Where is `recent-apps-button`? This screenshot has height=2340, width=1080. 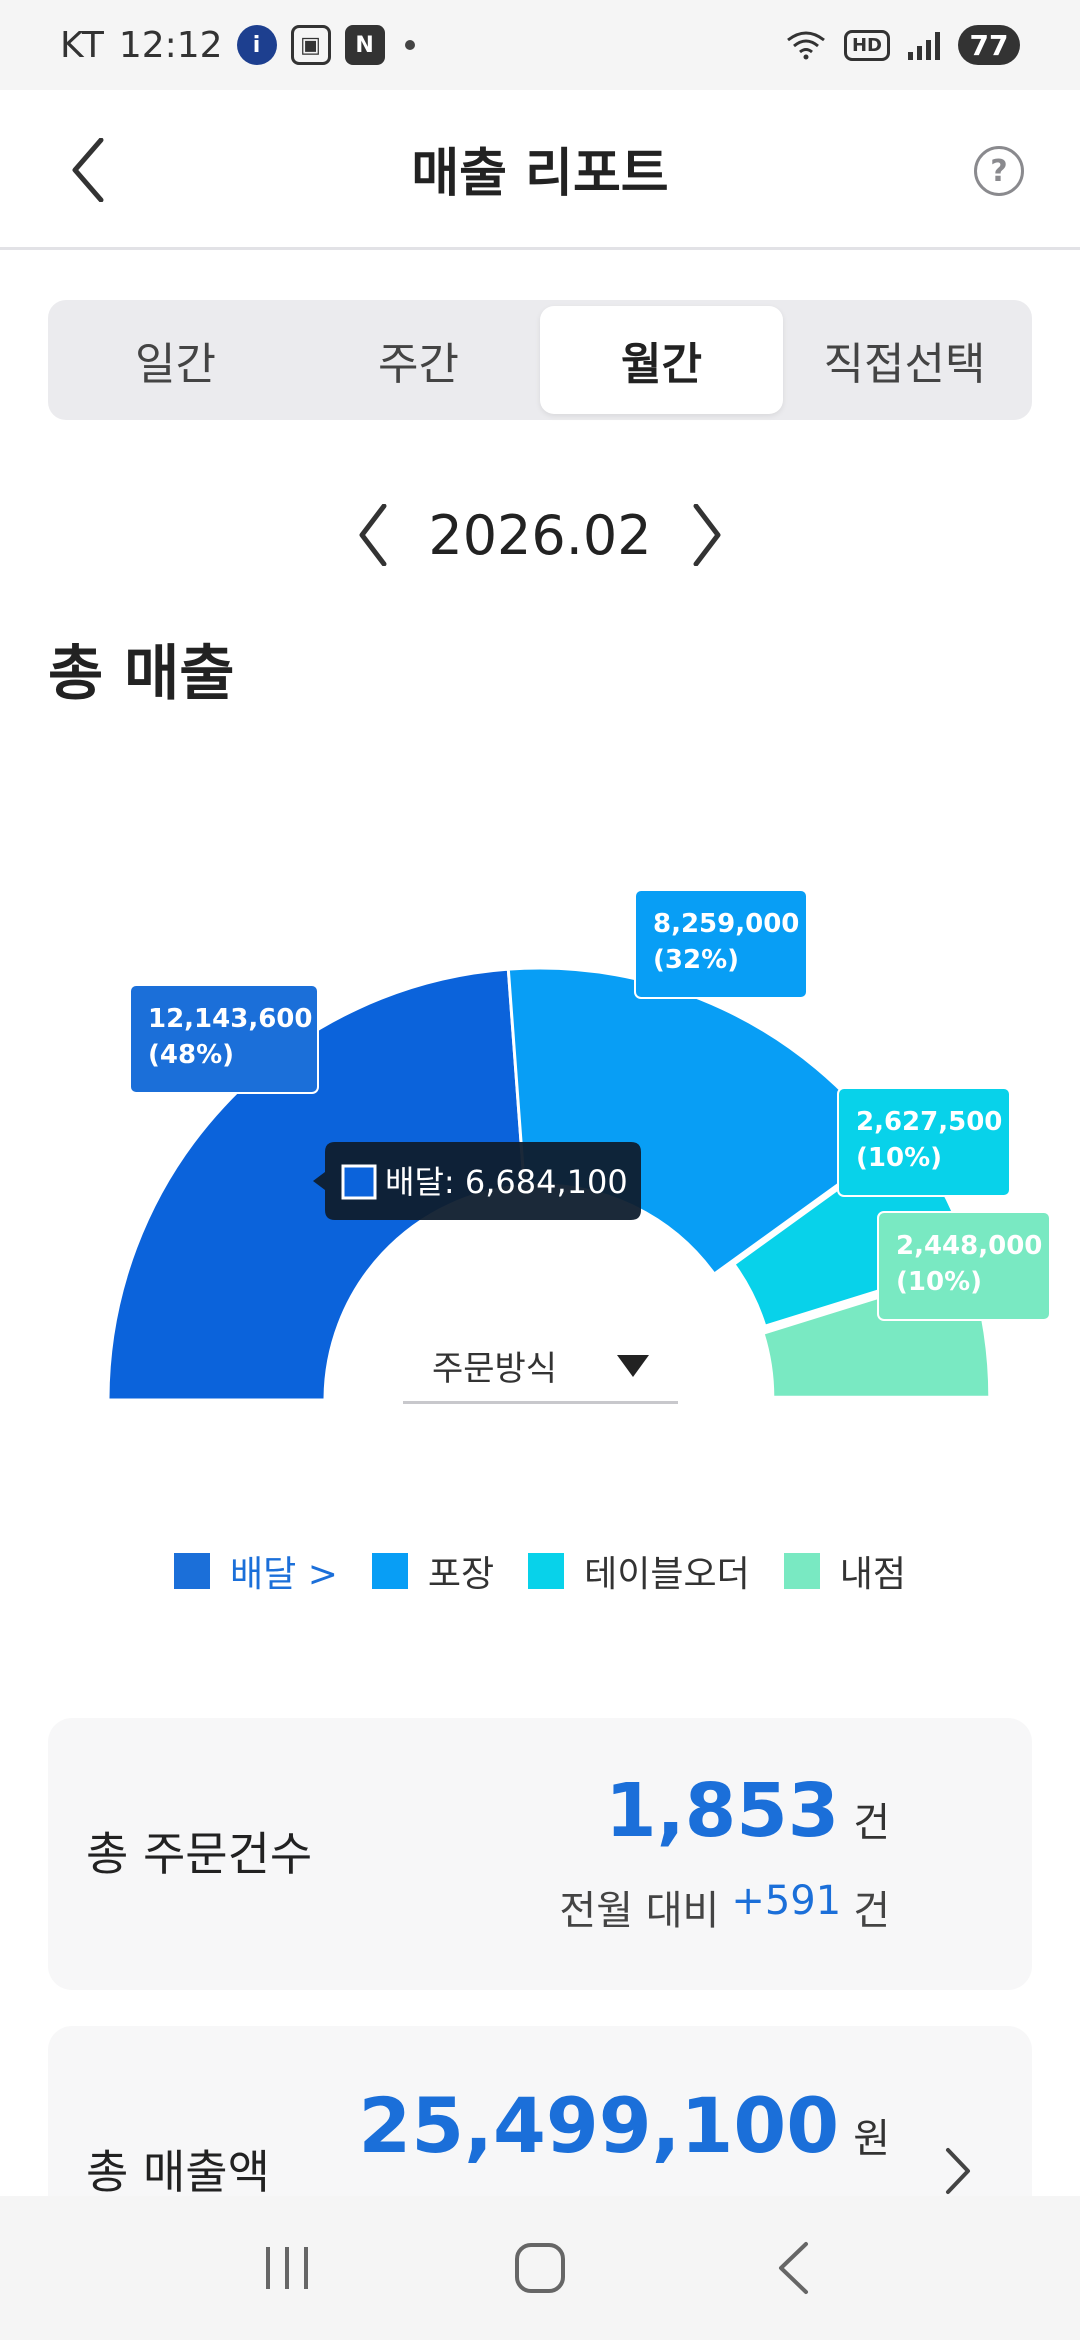
recent-apps-button is located at coordinates (287, 2268).